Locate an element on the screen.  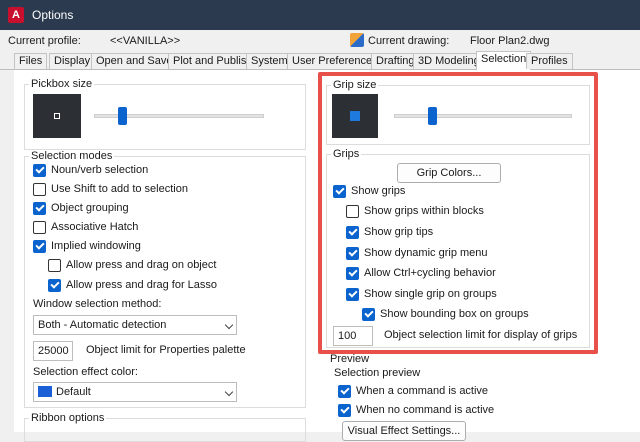
show-single-grip-checkbox: Show single grip on groups is located at coordinates (421, 294).